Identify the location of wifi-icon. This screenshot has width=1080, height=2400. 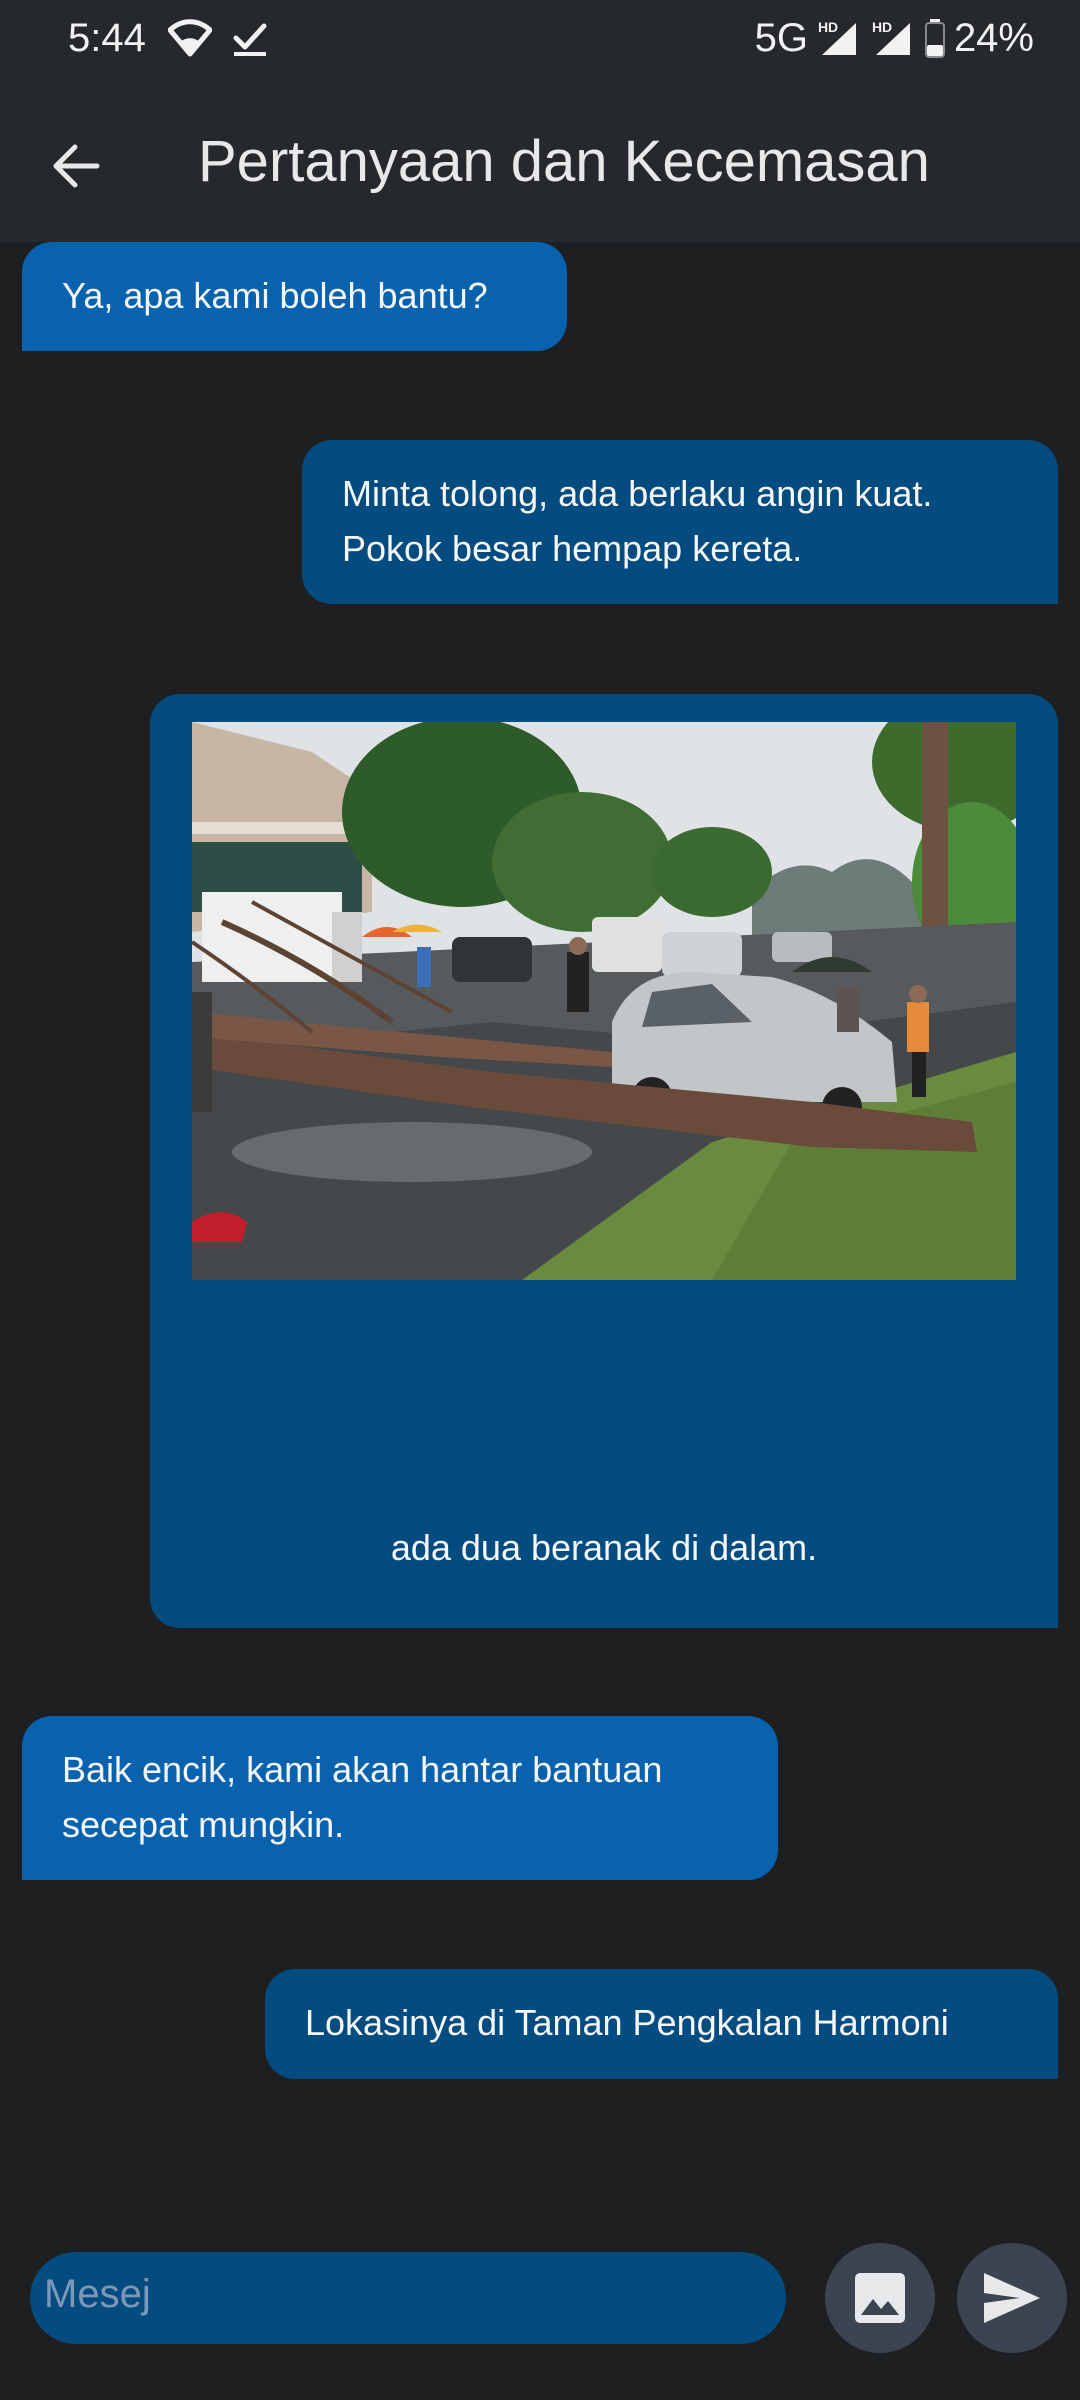
(190, 38).